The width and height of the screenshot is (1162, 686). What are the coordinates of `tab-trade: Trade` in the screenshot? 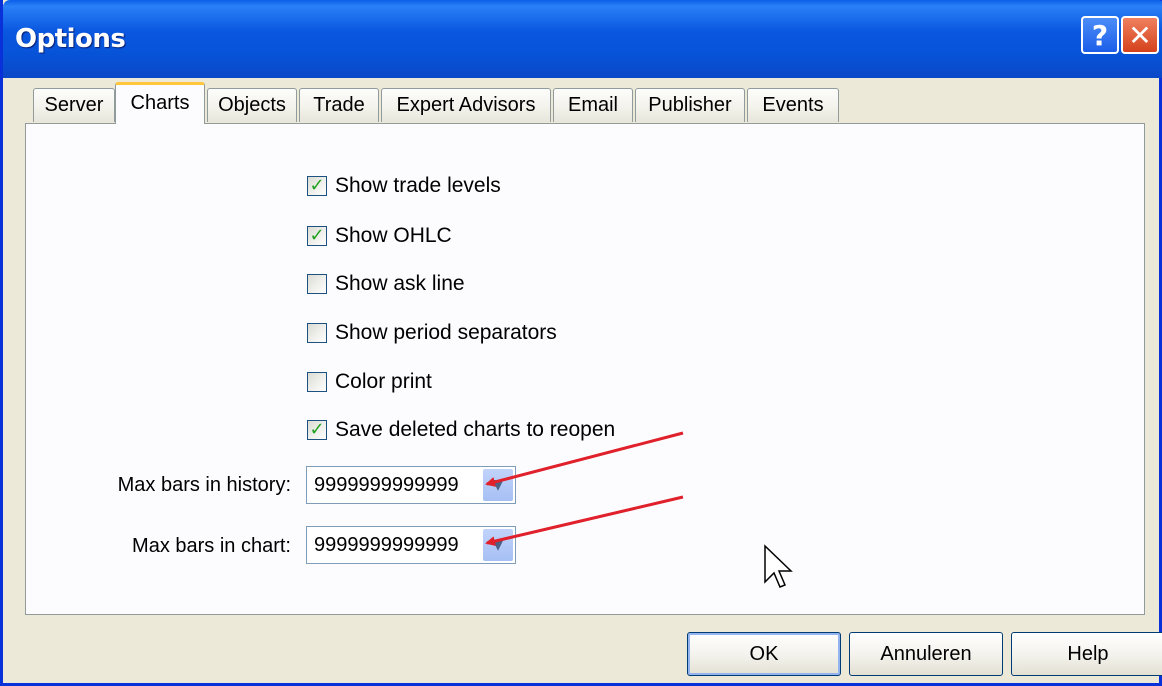 It's located at (339, 105).